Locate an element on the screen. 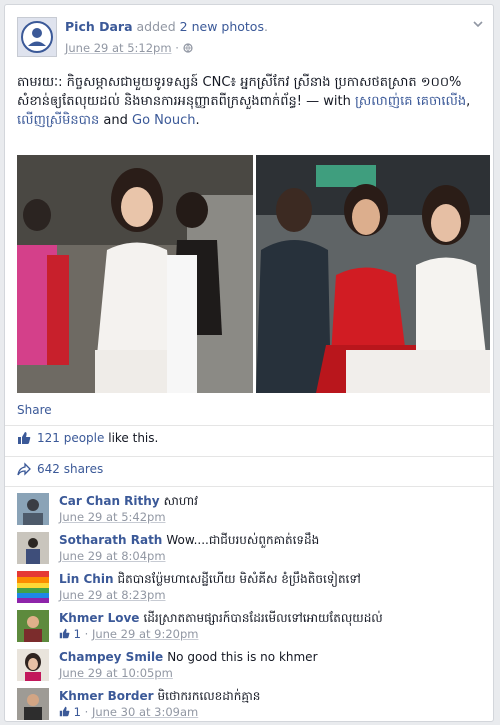 This screenshot has width=500, height=725. commenter-name: Champey Smile is located at coordinates (111, 657).